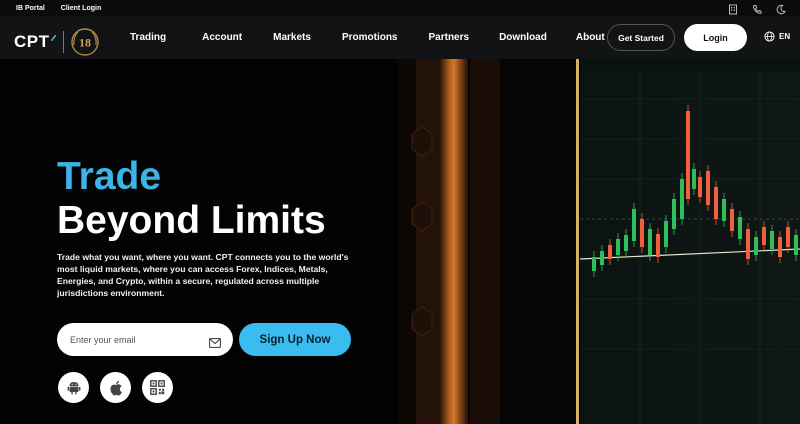 This screenshot has height=424, width=800. I want to click on nav-item-about: About, so click(590, 37).